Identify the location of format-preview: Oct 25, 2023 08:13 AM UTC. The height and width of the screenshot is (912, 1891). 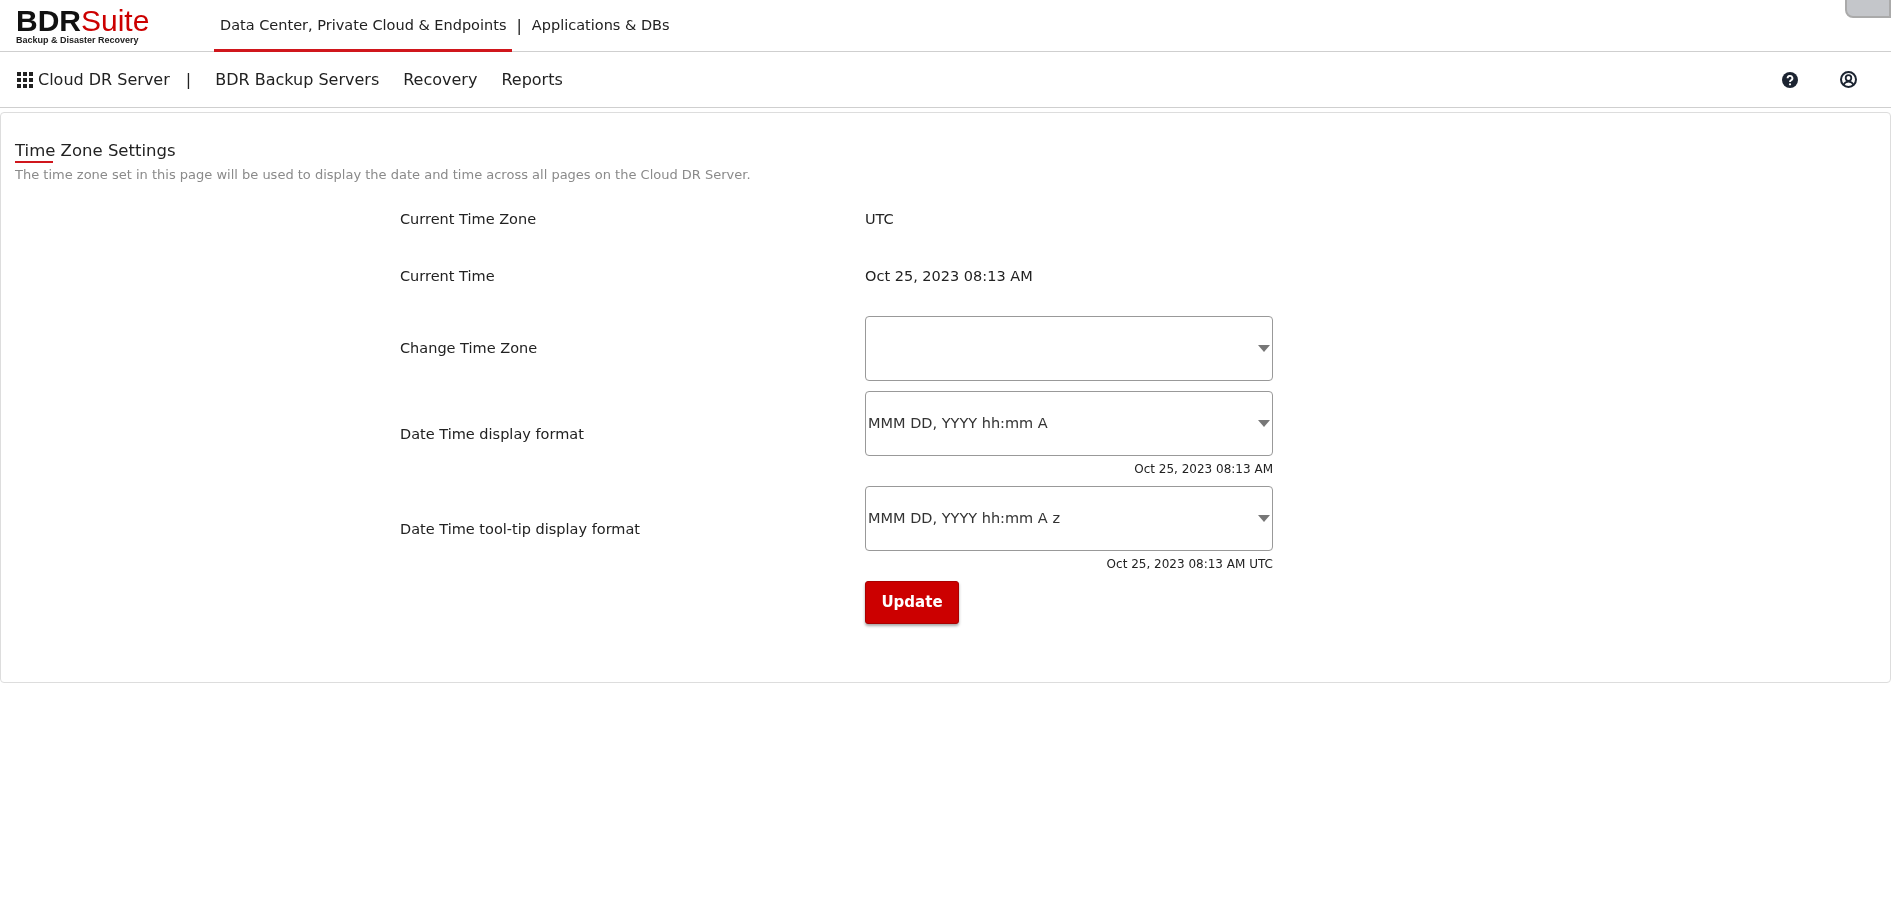
(1189, 564).